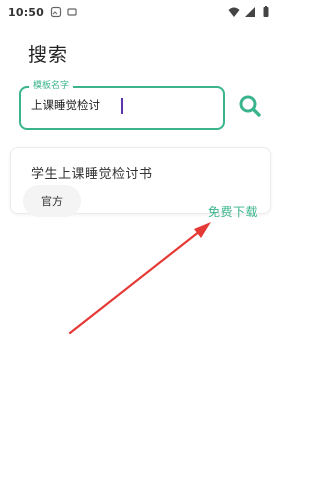 This screenshot has height=500, width=320. I want to click on result-card: 学生上课睡觉检讨书 官方 免费下载, so click(140, 183).